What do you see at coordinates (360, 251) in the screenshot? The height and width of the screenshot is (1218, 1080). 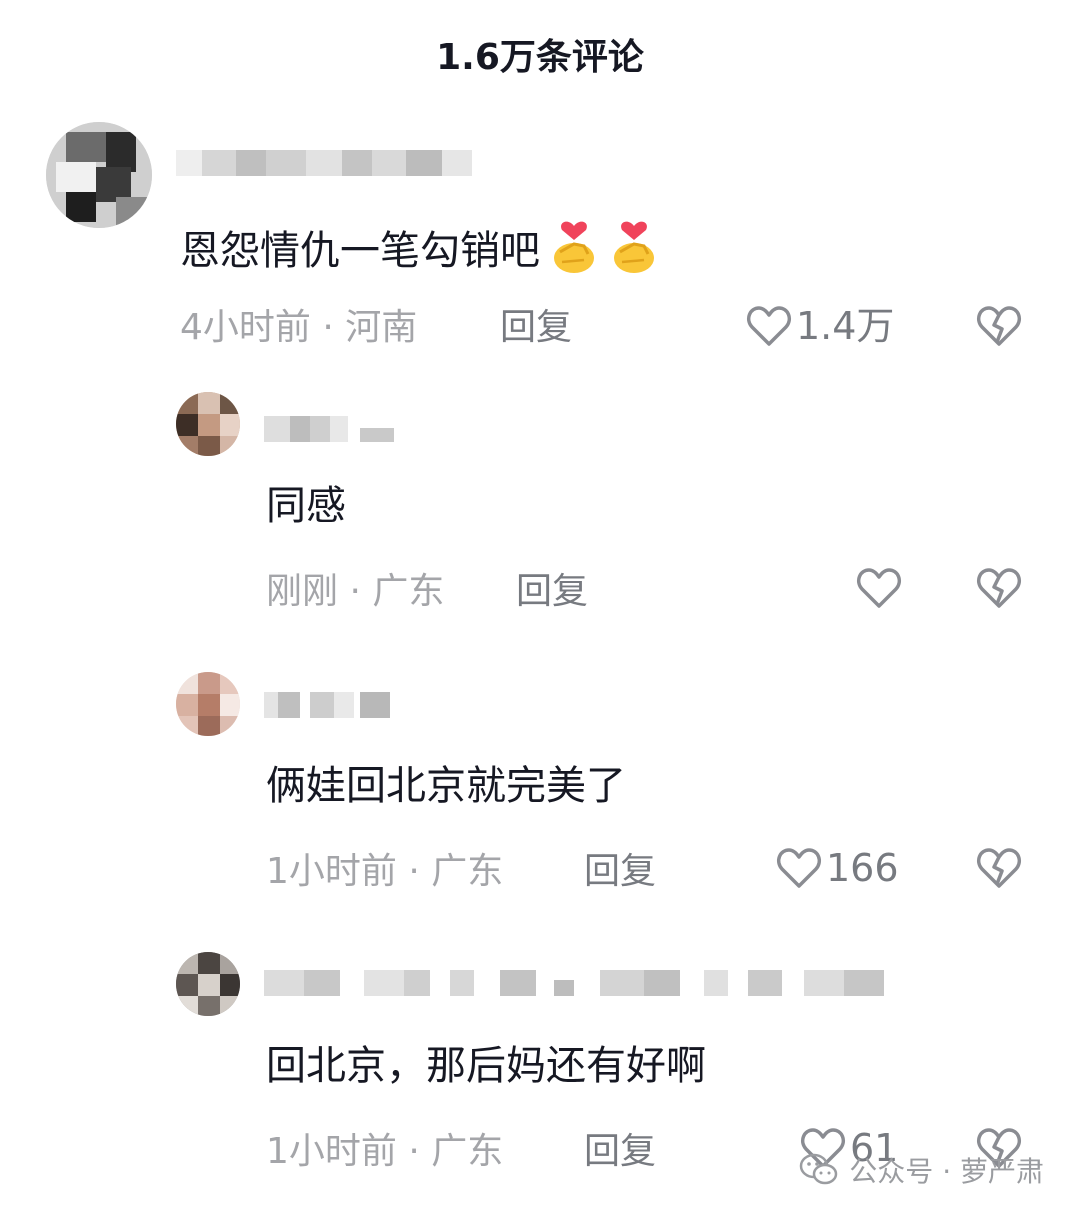 I see `comment-text-content: 恩怨情仇一笔勾销吧` at bounding box center [360, 251].